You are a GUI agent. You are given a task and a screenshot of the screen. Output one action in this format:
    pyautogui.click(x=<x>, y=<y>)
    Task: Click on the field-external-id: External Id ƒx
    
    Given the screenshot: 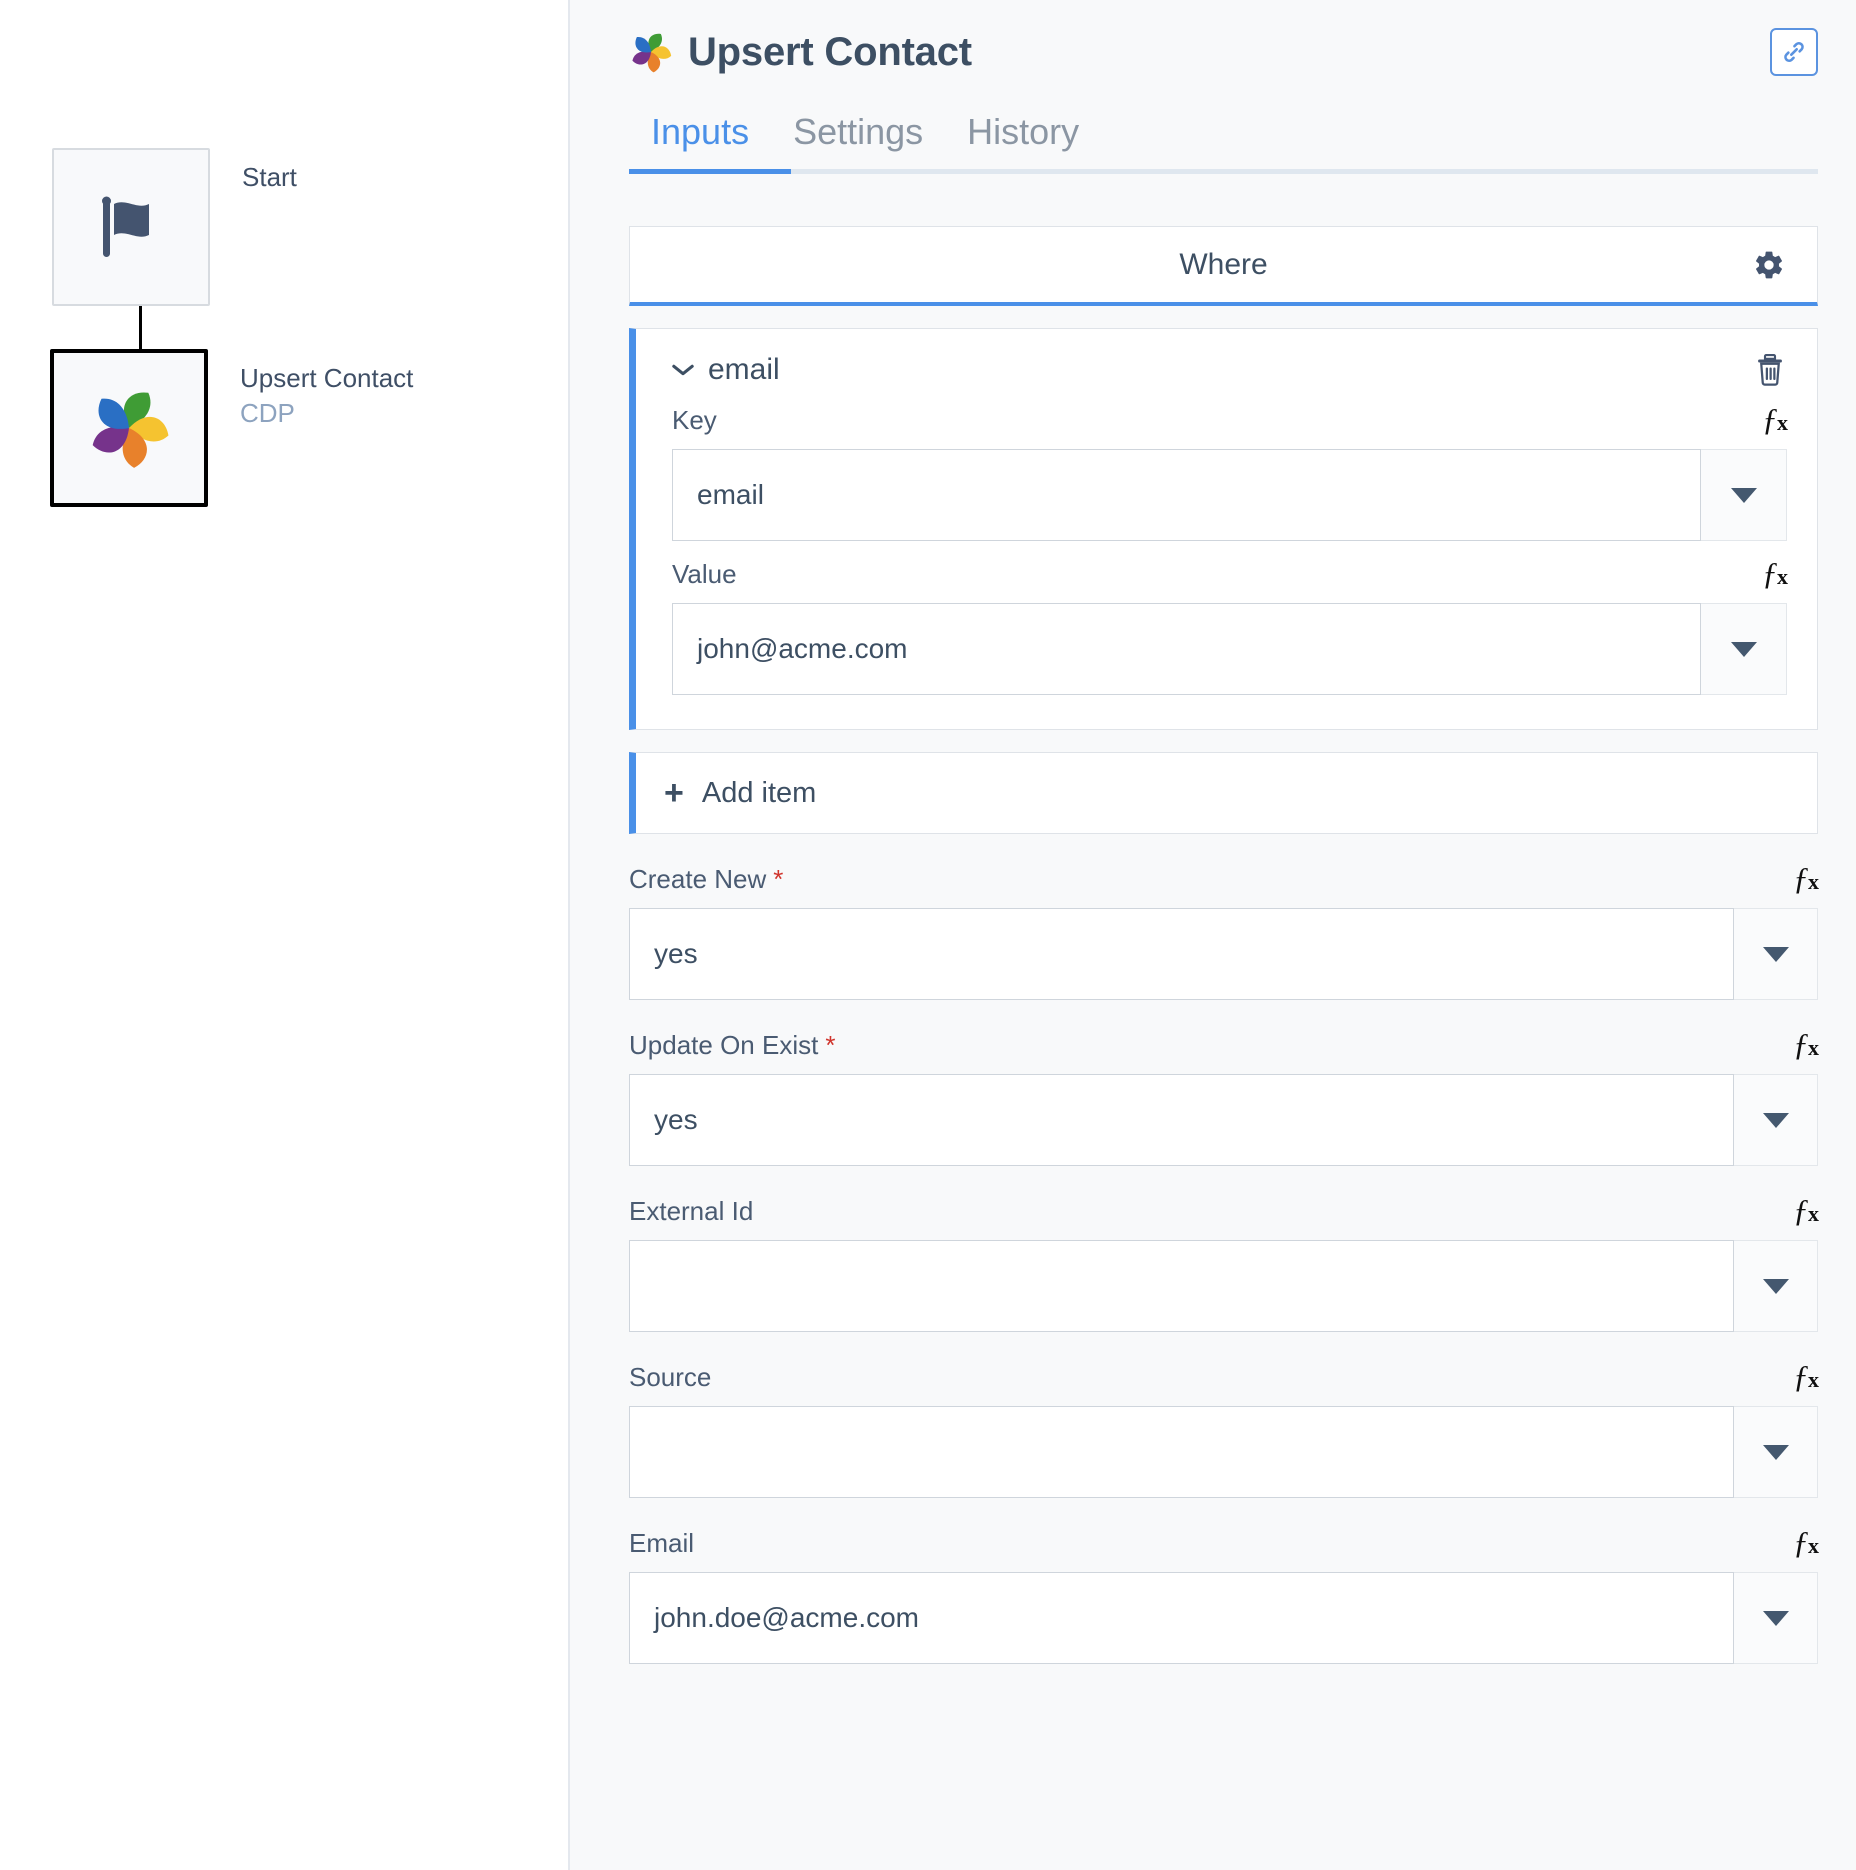 What is the action you would take?
    pyautogui.click(x=1224, y=1262)
    